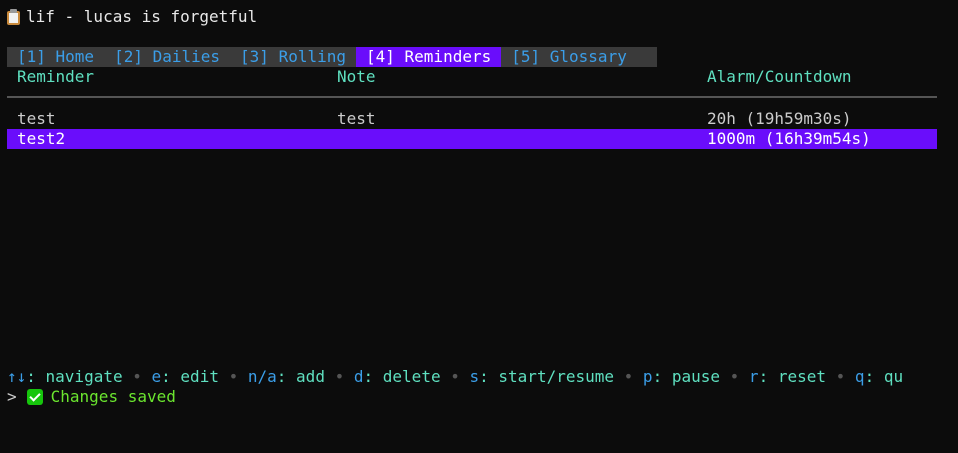 This screenshot has width=958, height=453. I want to click on key-edit: e, so click(156, 376).